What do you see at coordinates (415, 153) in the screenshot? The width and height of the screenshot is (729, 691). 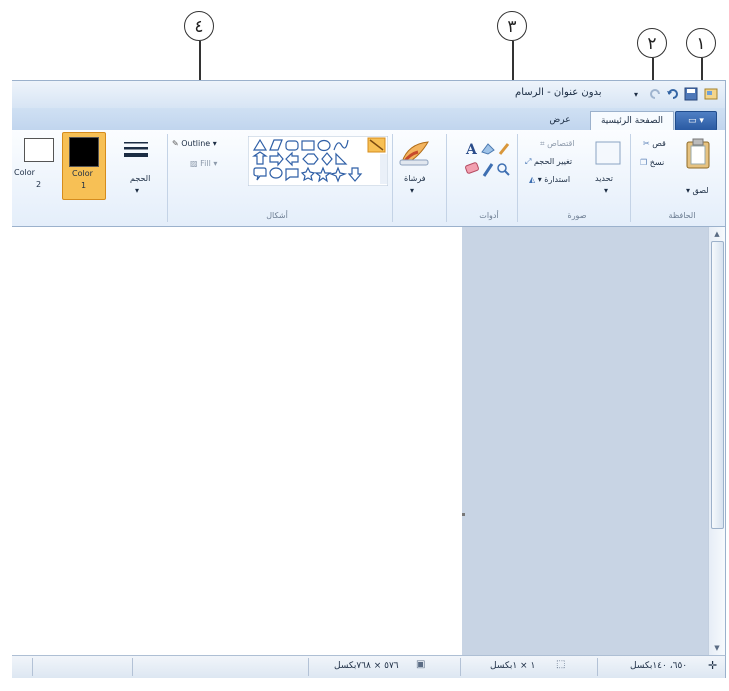 I see `brushes-icon` at bounding box center [415, 153].